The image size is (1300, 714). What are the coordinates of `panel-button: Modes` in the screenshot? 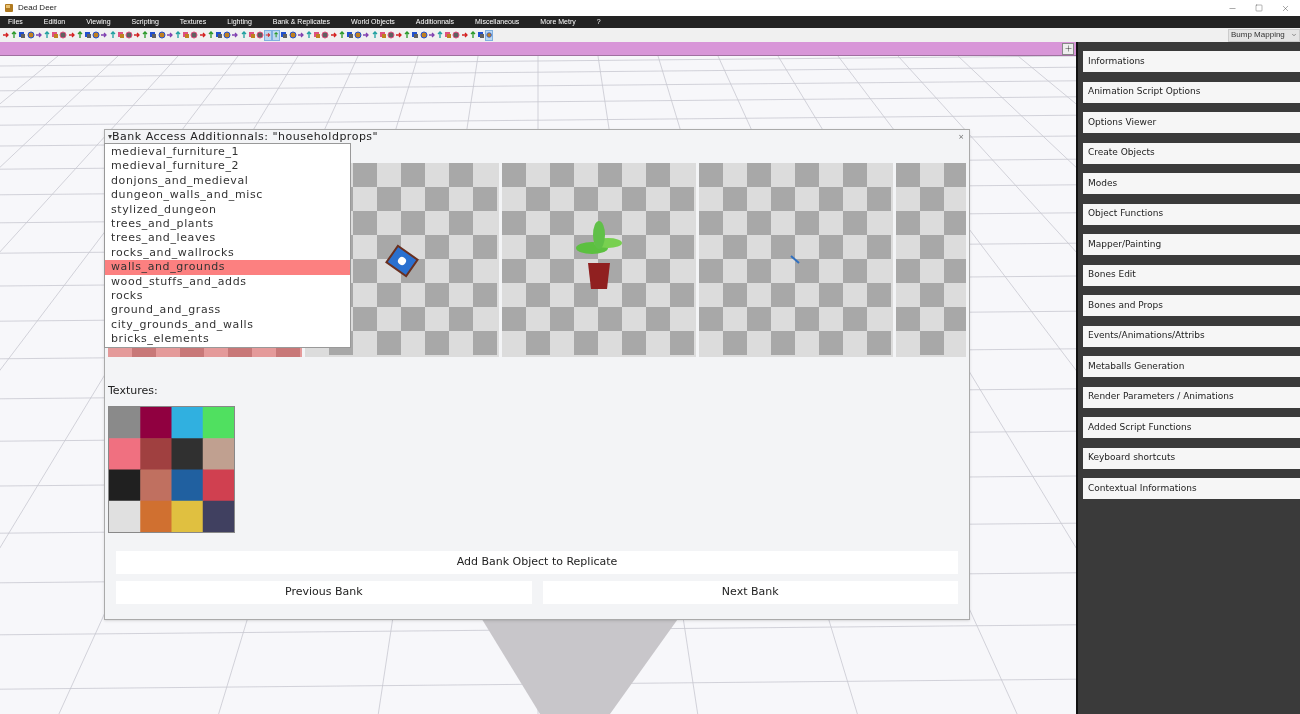 It's located at (1191, 183).